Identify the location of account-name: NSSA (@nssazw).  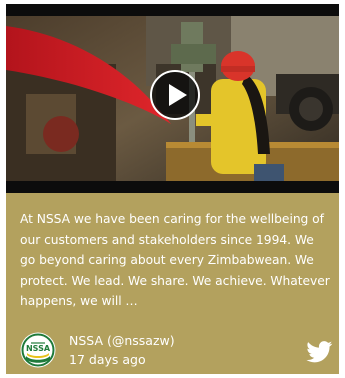
(122, 341).